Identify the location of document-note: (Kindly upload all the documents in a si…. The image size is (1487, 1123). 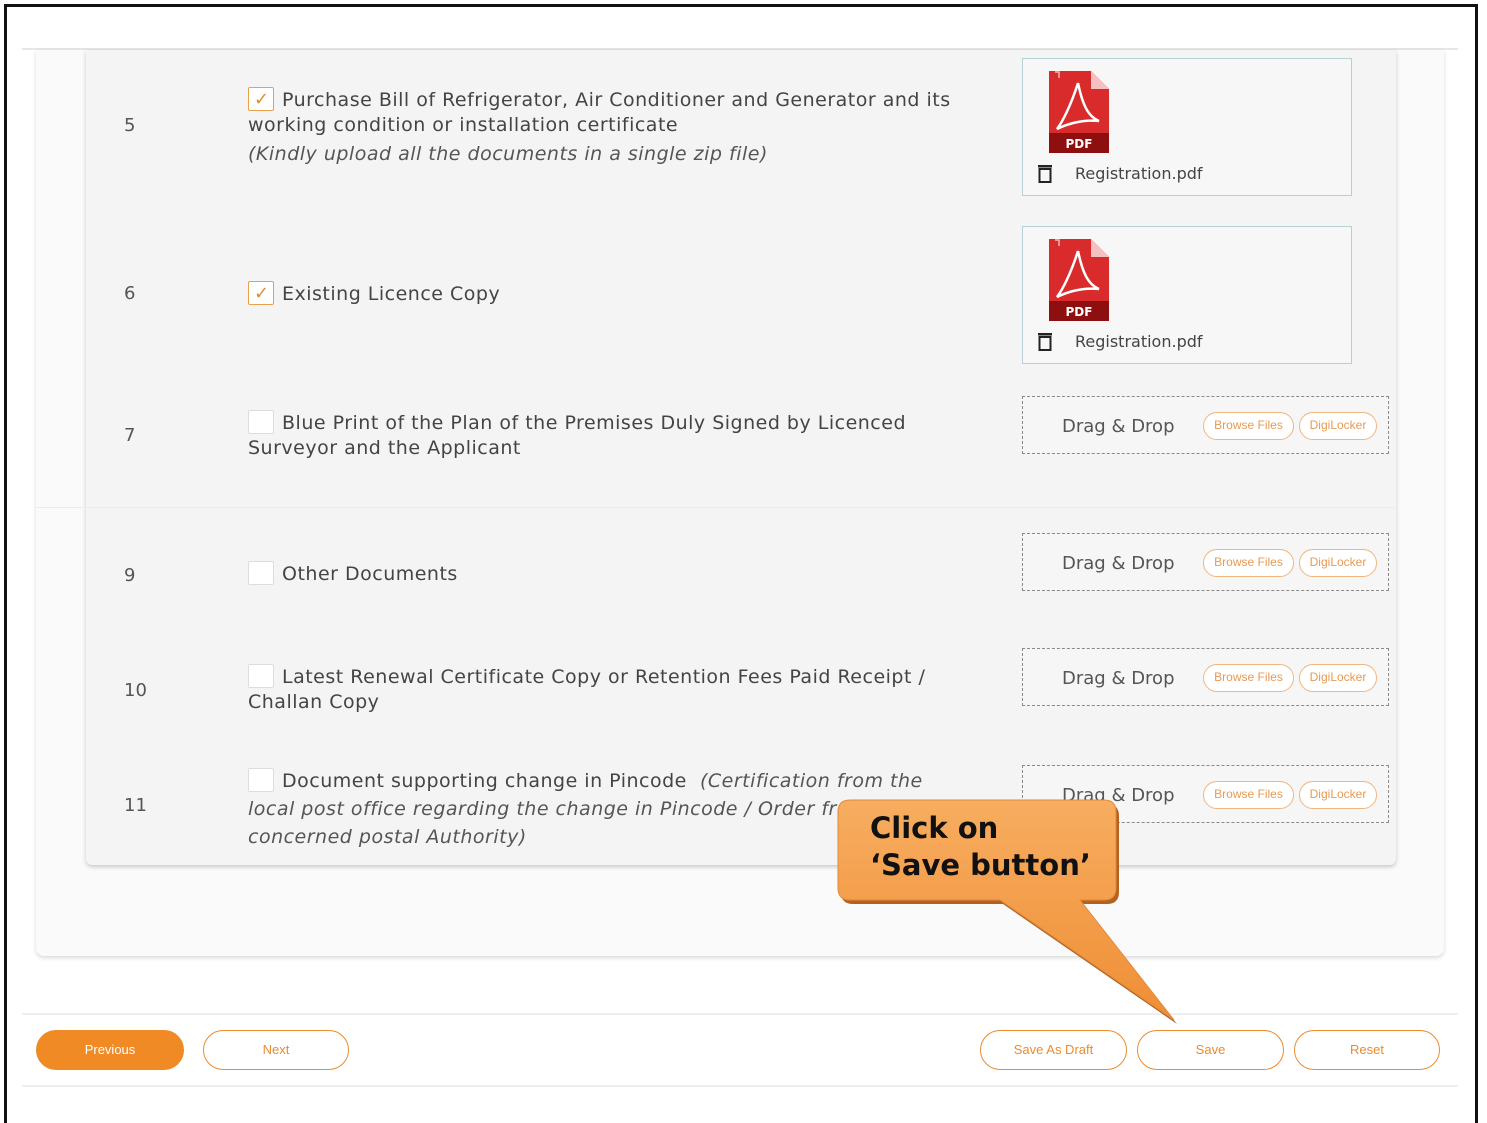
(508, 154).